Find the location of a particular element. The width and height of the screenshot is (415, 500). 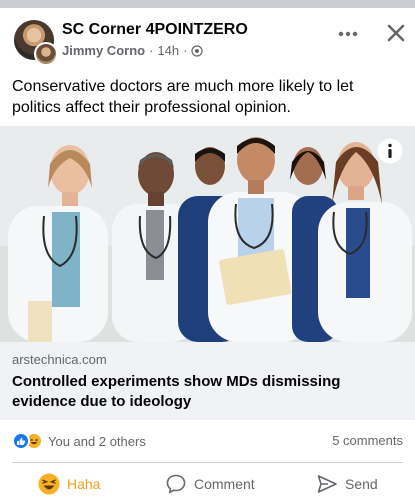

link-domain: arstechnica.com is located at coordinates (59, 359).